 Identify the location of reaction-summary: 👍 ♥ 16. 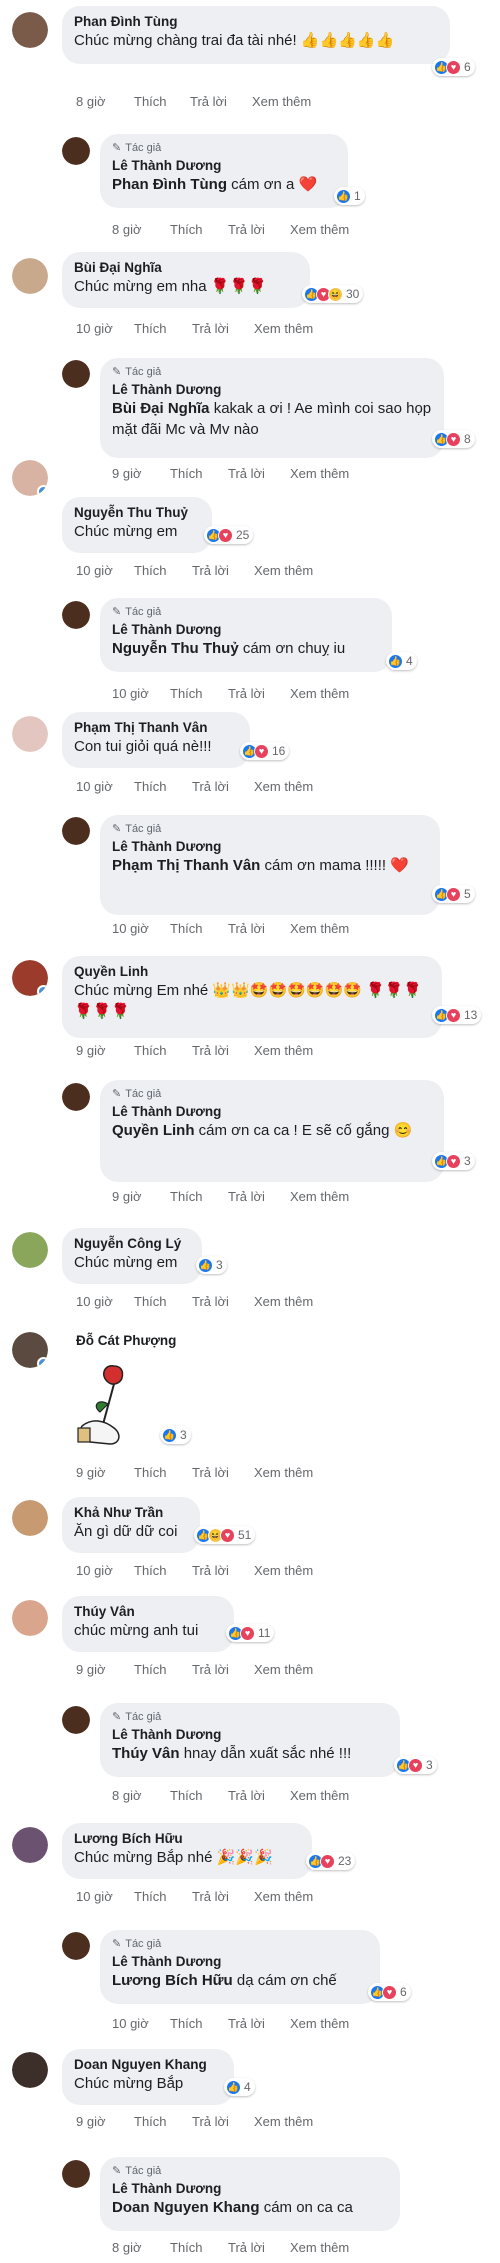
(265, 751).